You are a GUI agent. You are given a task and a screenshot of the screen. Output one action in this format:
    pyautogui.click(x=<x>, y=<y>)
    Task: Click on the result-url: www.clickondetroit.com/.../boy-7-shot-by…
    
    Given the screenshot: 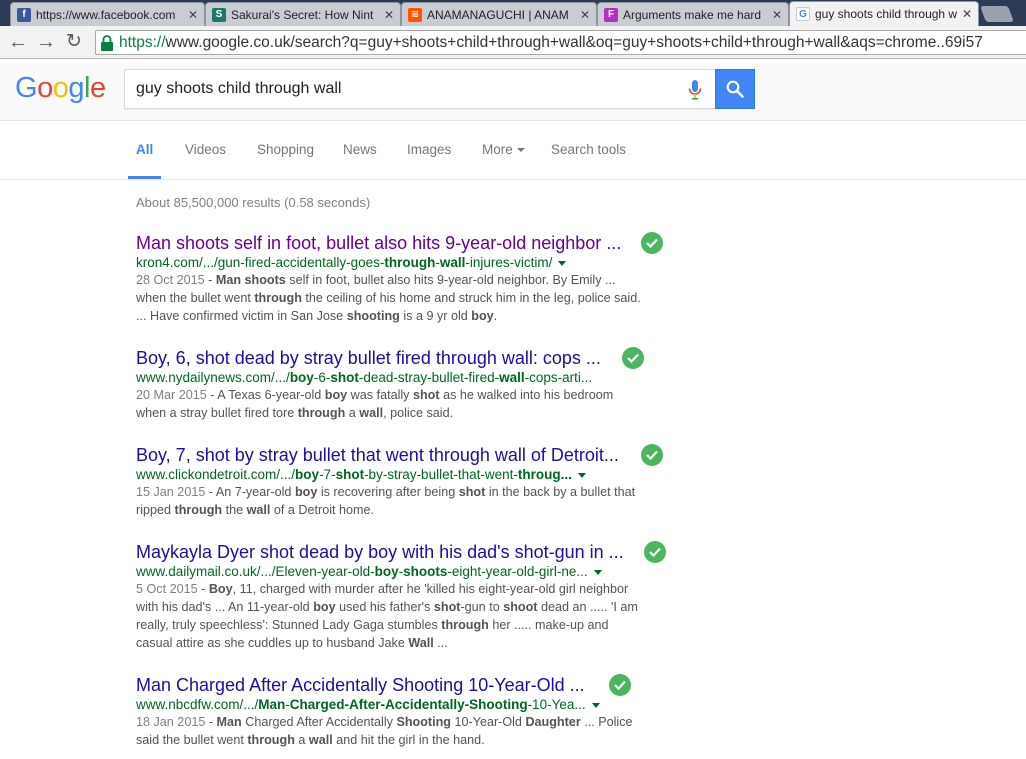 What is the action you would take?
    pyautogui.click(x=391, y=474)
    